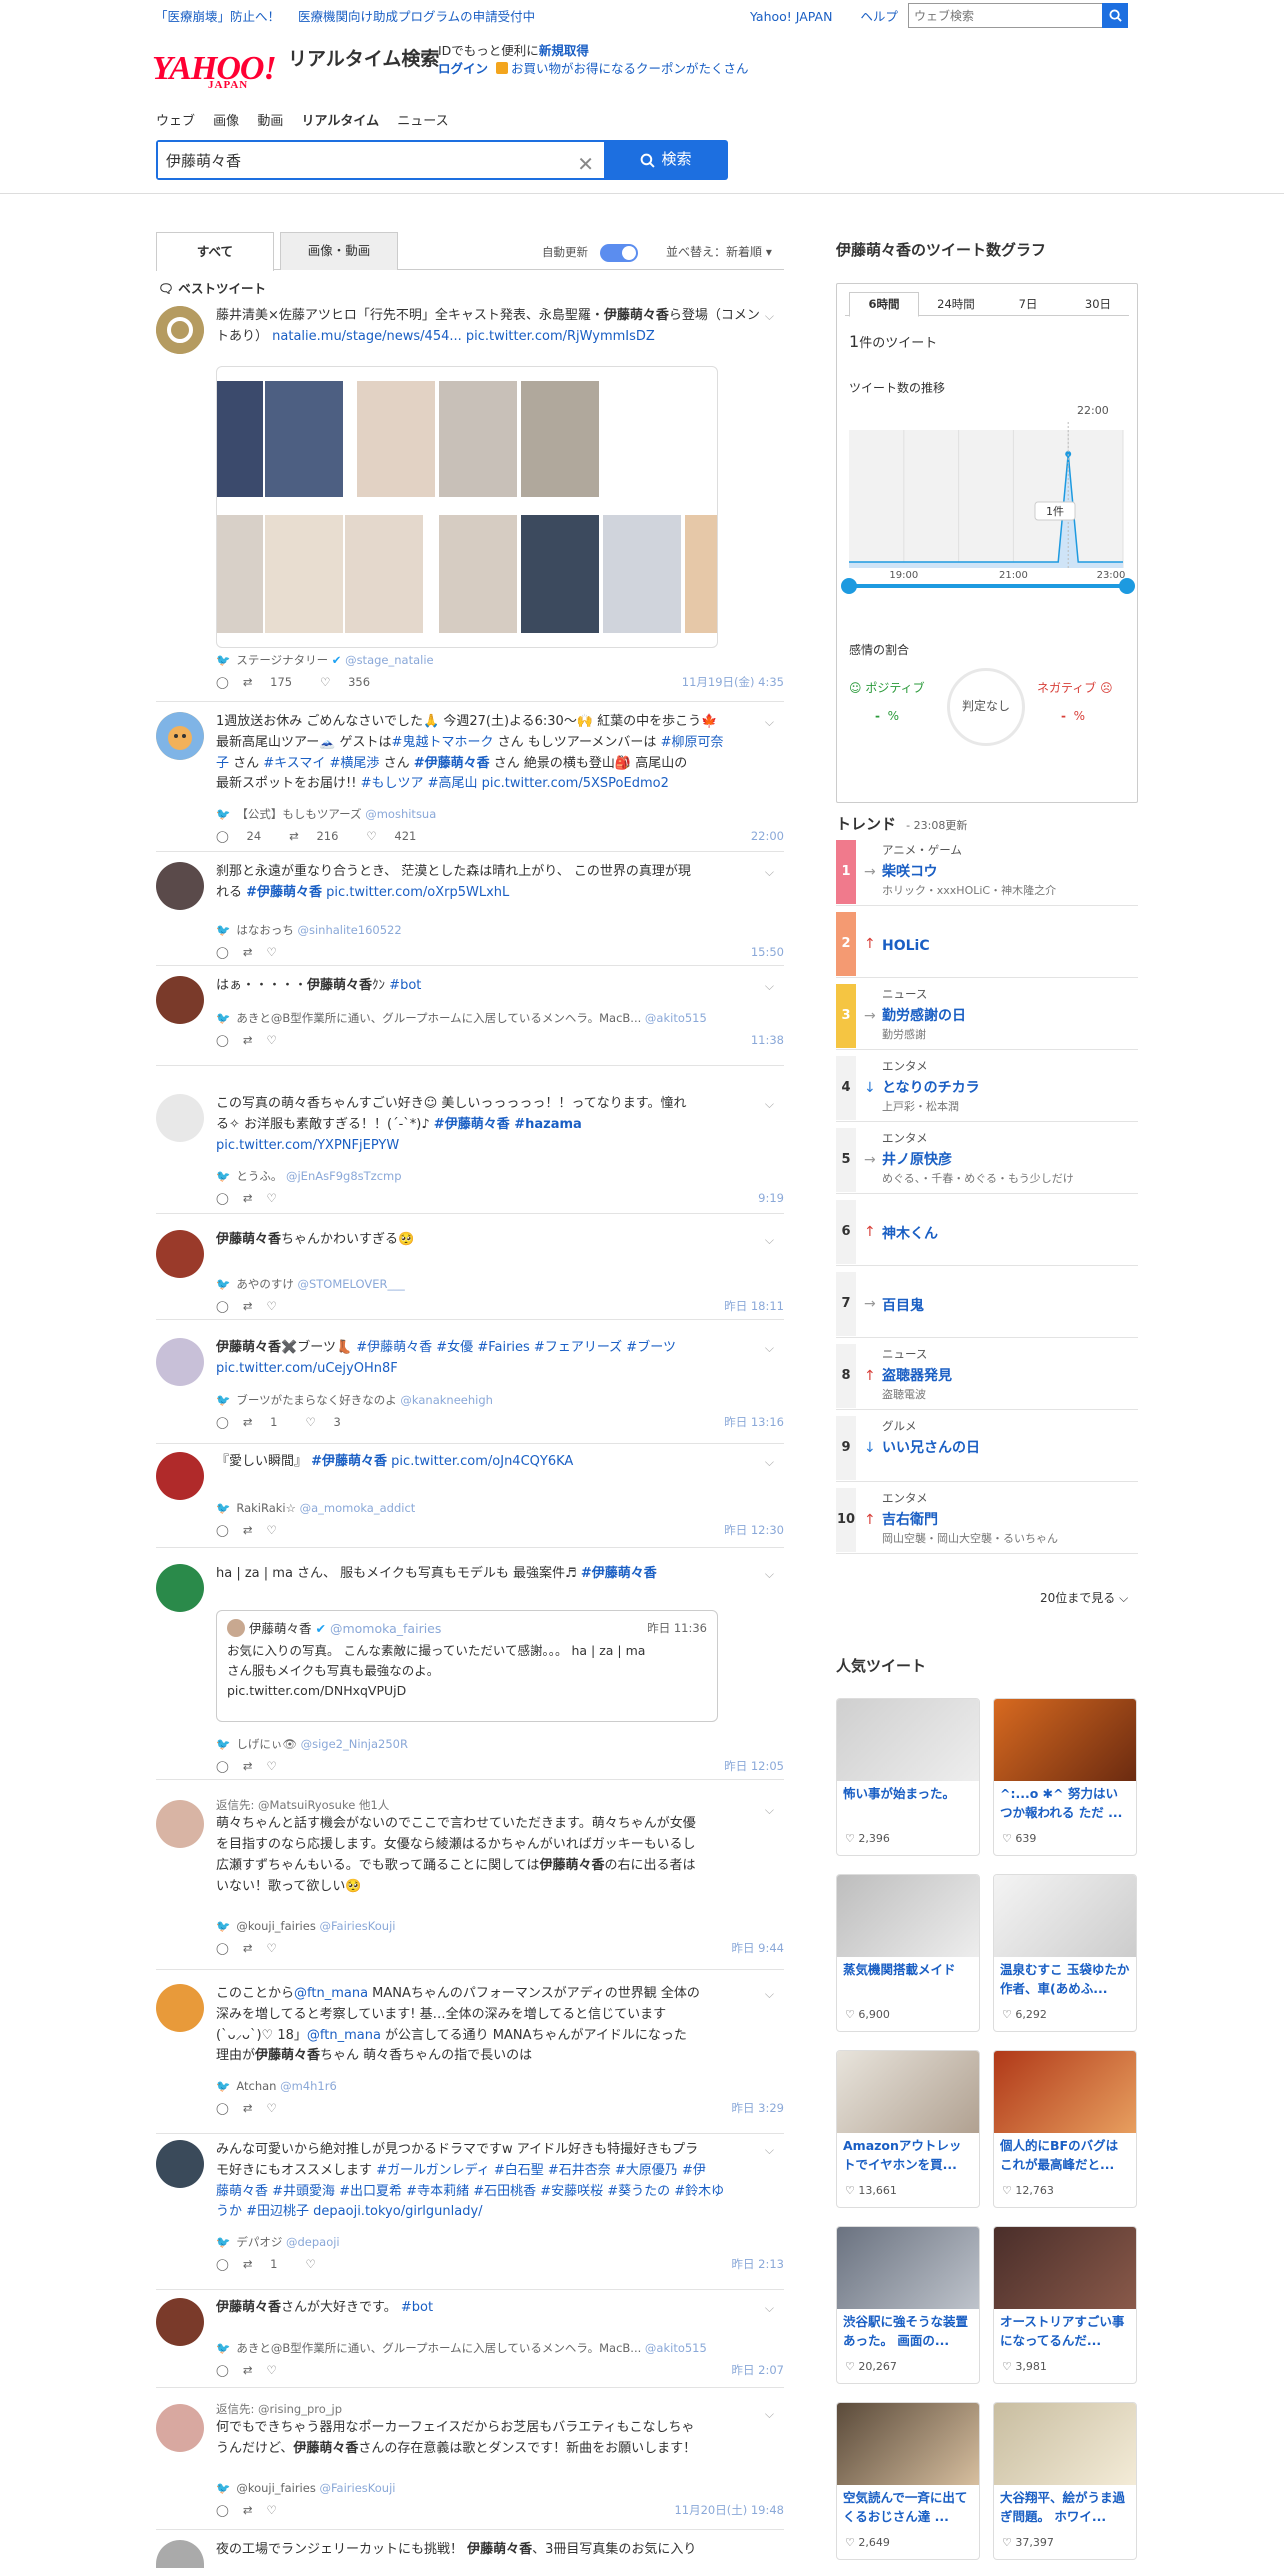  What do you see at coordinates (619, 253) in the screenshot?
I see `auto-update-toggle` at bounding box center [619, 253].